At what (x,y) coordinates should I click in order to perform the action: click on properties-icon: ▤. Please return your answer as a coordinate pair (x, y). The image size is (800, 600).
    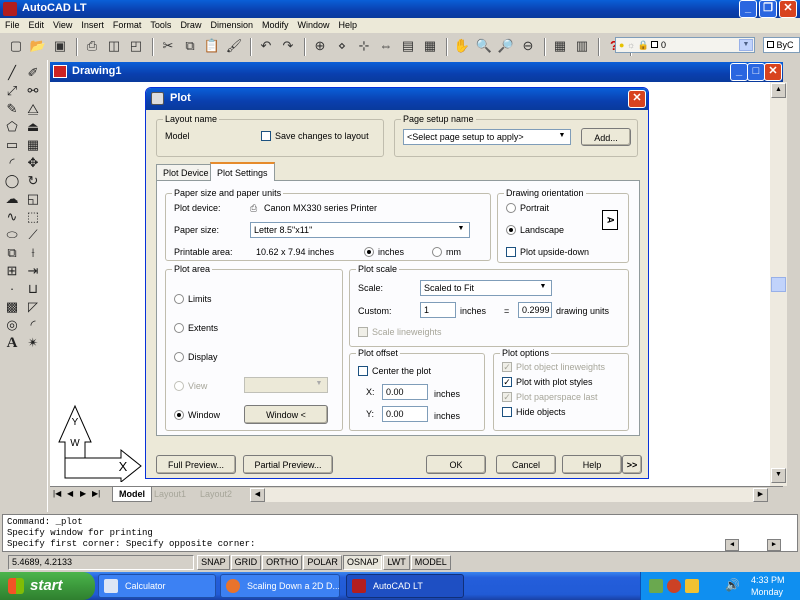
    Looking at the image, I should click on (408, 46).